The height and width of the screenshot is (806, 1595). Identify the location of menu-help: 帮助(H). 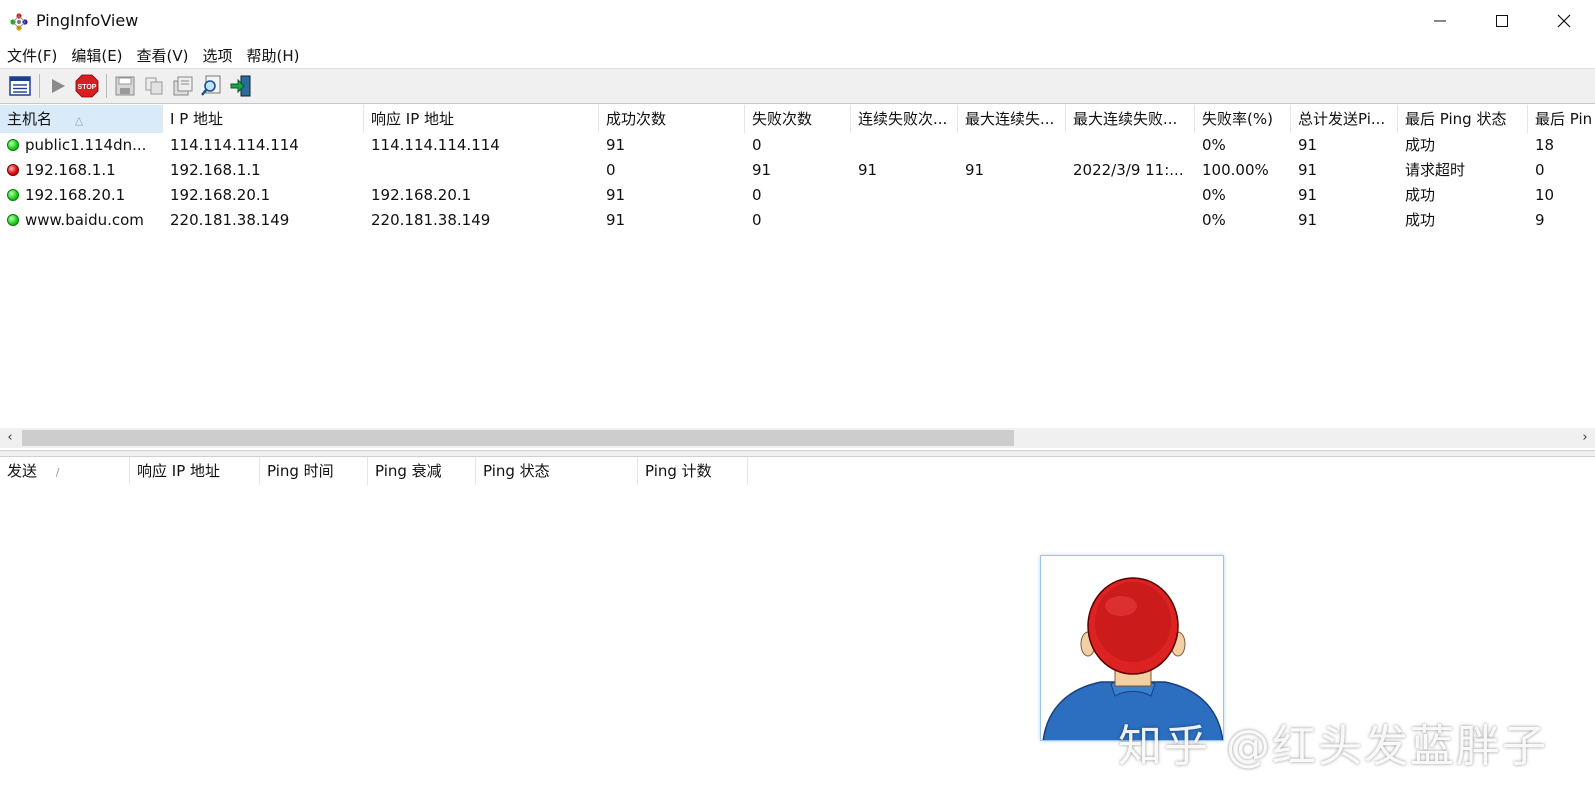
(273, 55).